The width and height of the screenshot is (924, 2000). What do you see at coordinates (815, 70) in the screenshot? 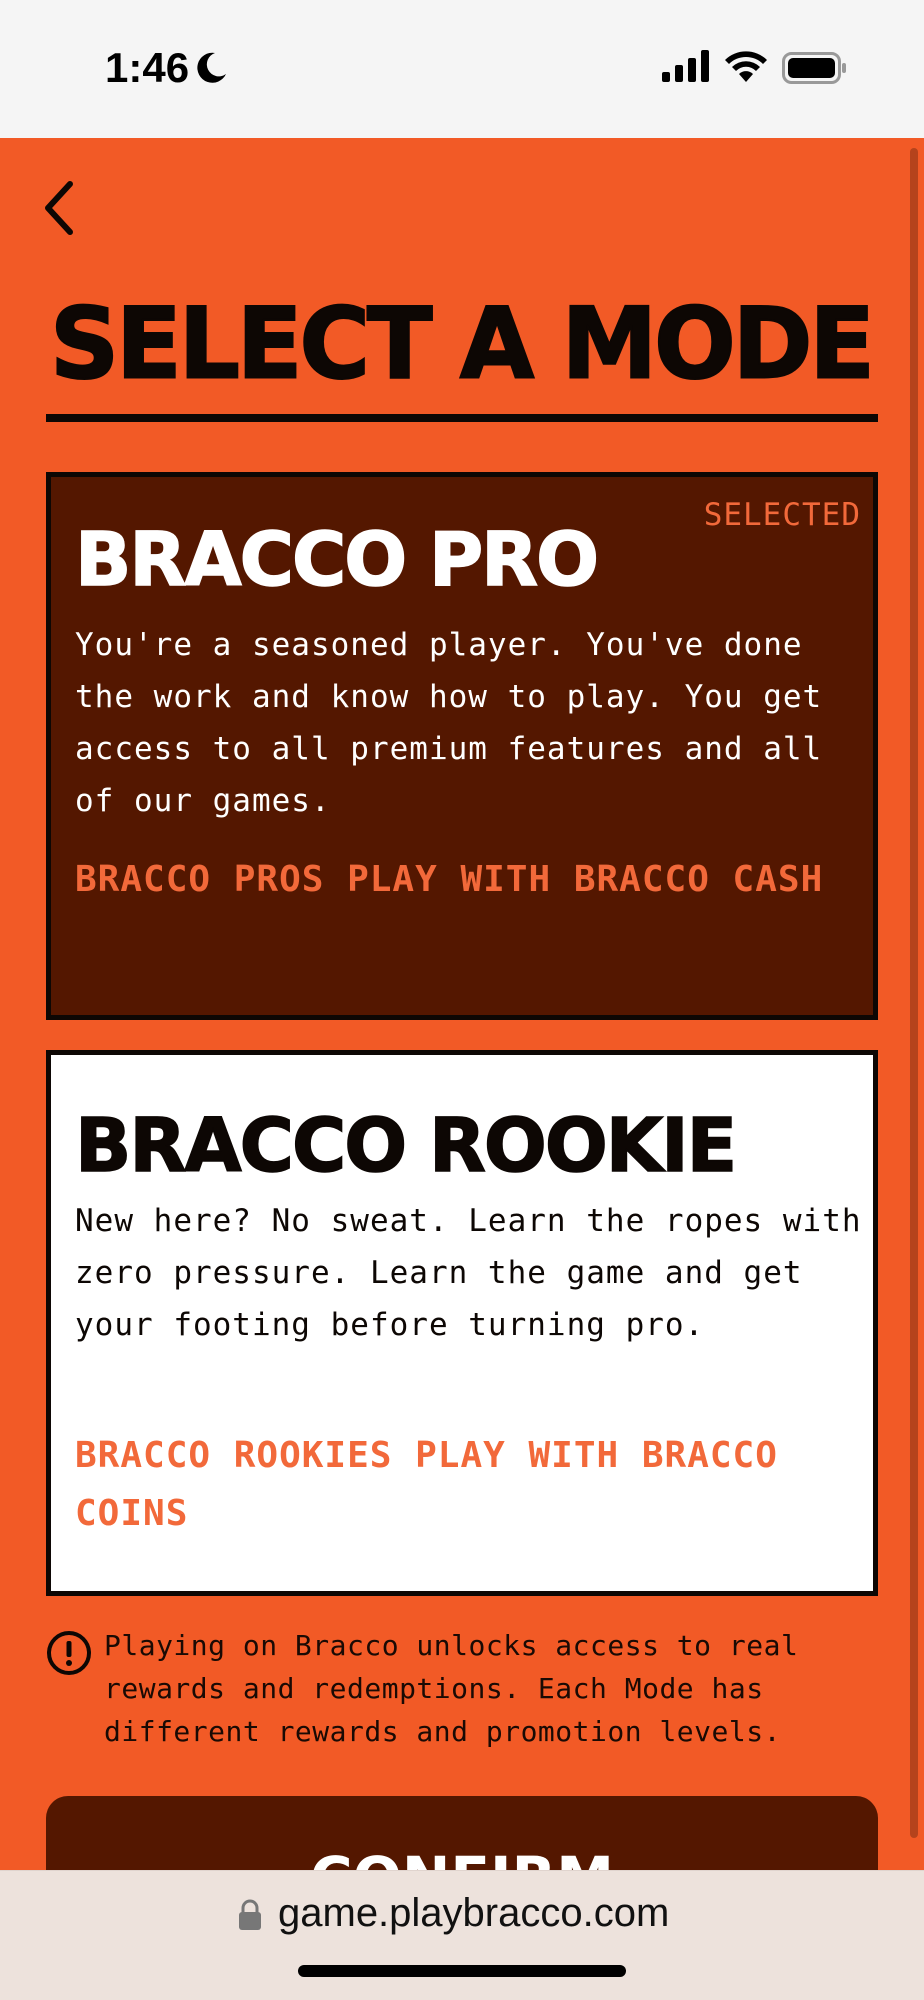
I see `battery-icon` at bounding box center [815, 70].